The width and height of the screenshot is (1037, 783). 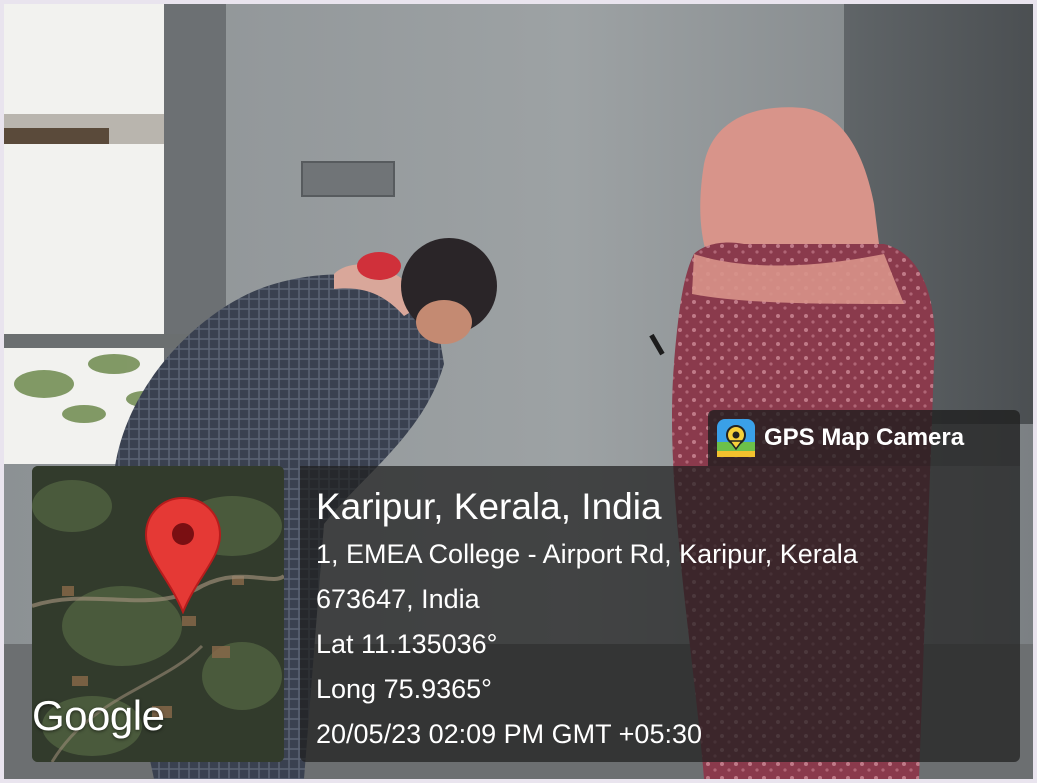 I want to click on map-thumbnail: Google, so click(x=158, y=614).